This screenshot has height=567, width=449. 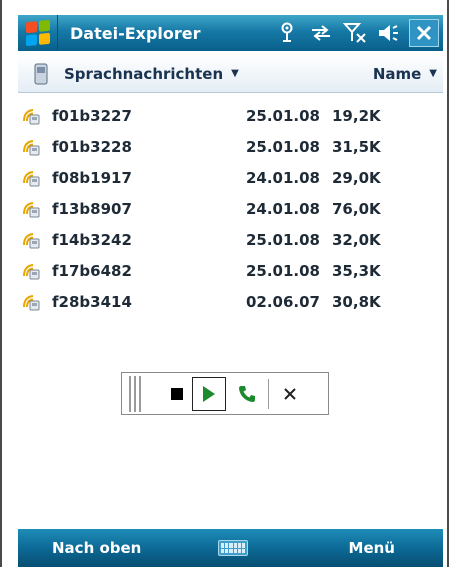 What do you see at coordinates (96, 548) in the screenshot?
I see `softkey-left: Nach oben` at bounding box center [96, 548].